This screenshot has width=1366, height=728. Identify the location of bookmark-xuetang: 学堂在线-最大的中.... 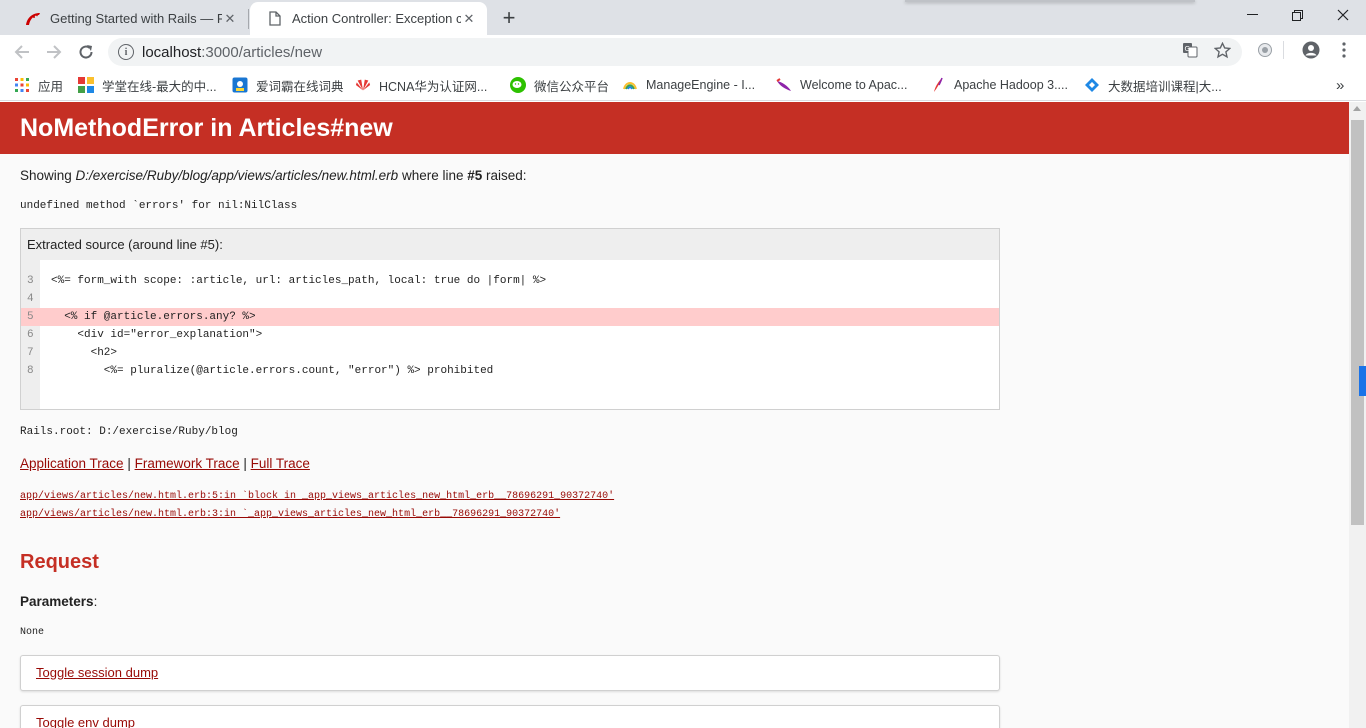
(147, 85).